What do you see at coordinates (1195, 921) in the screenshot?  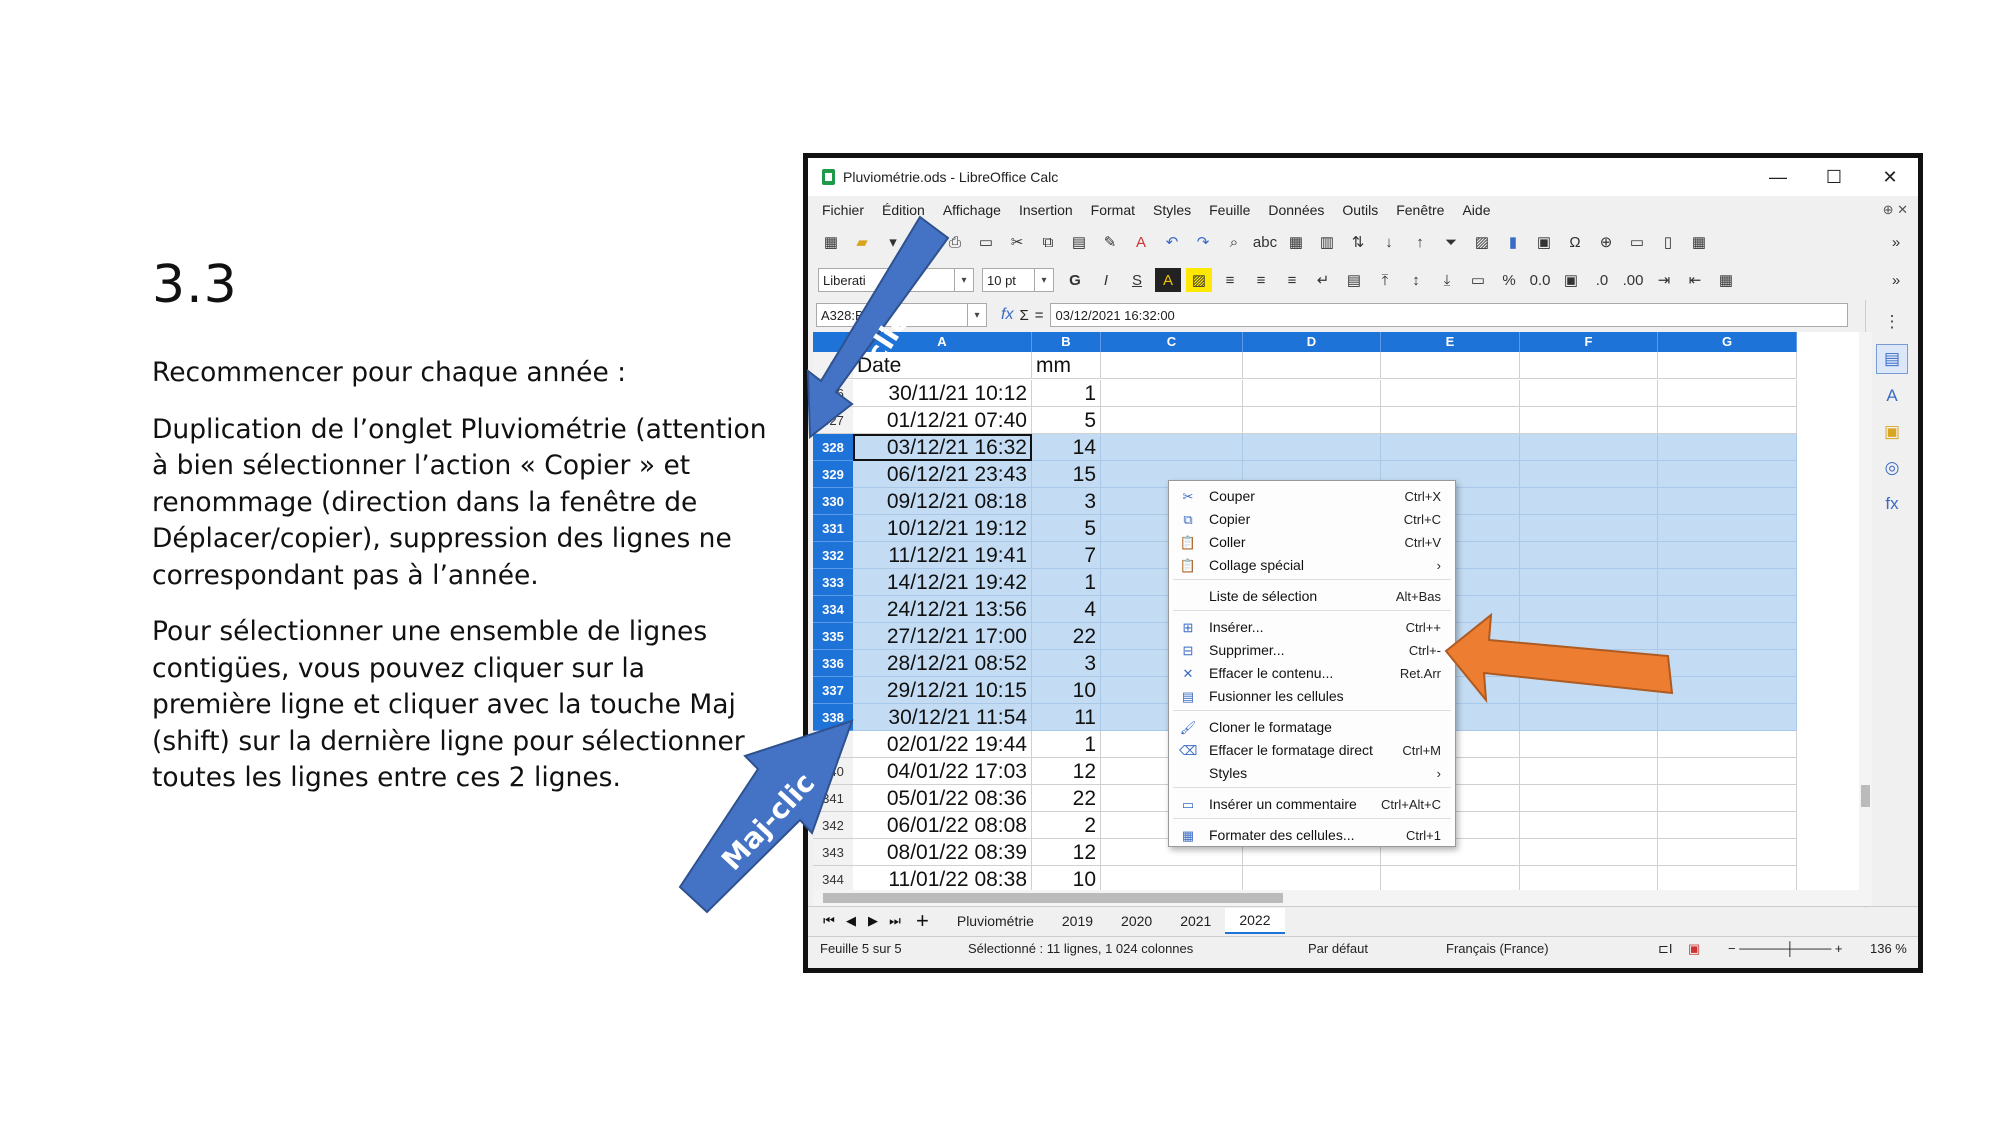 I see `tab-2021: 2021` at bounding box center [1195, 921].